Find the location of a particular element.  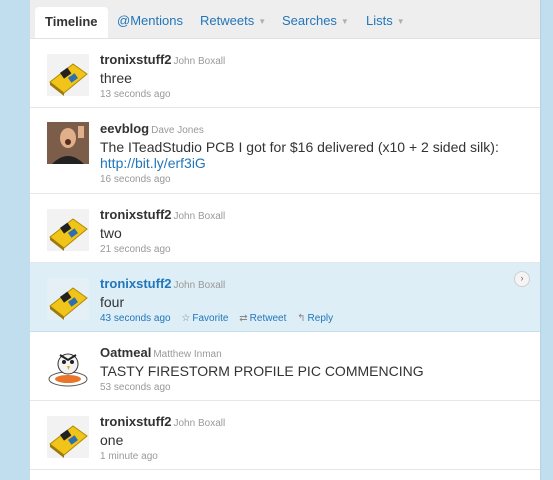

favorite-label: Favorite is located at coordinates (210, 318).